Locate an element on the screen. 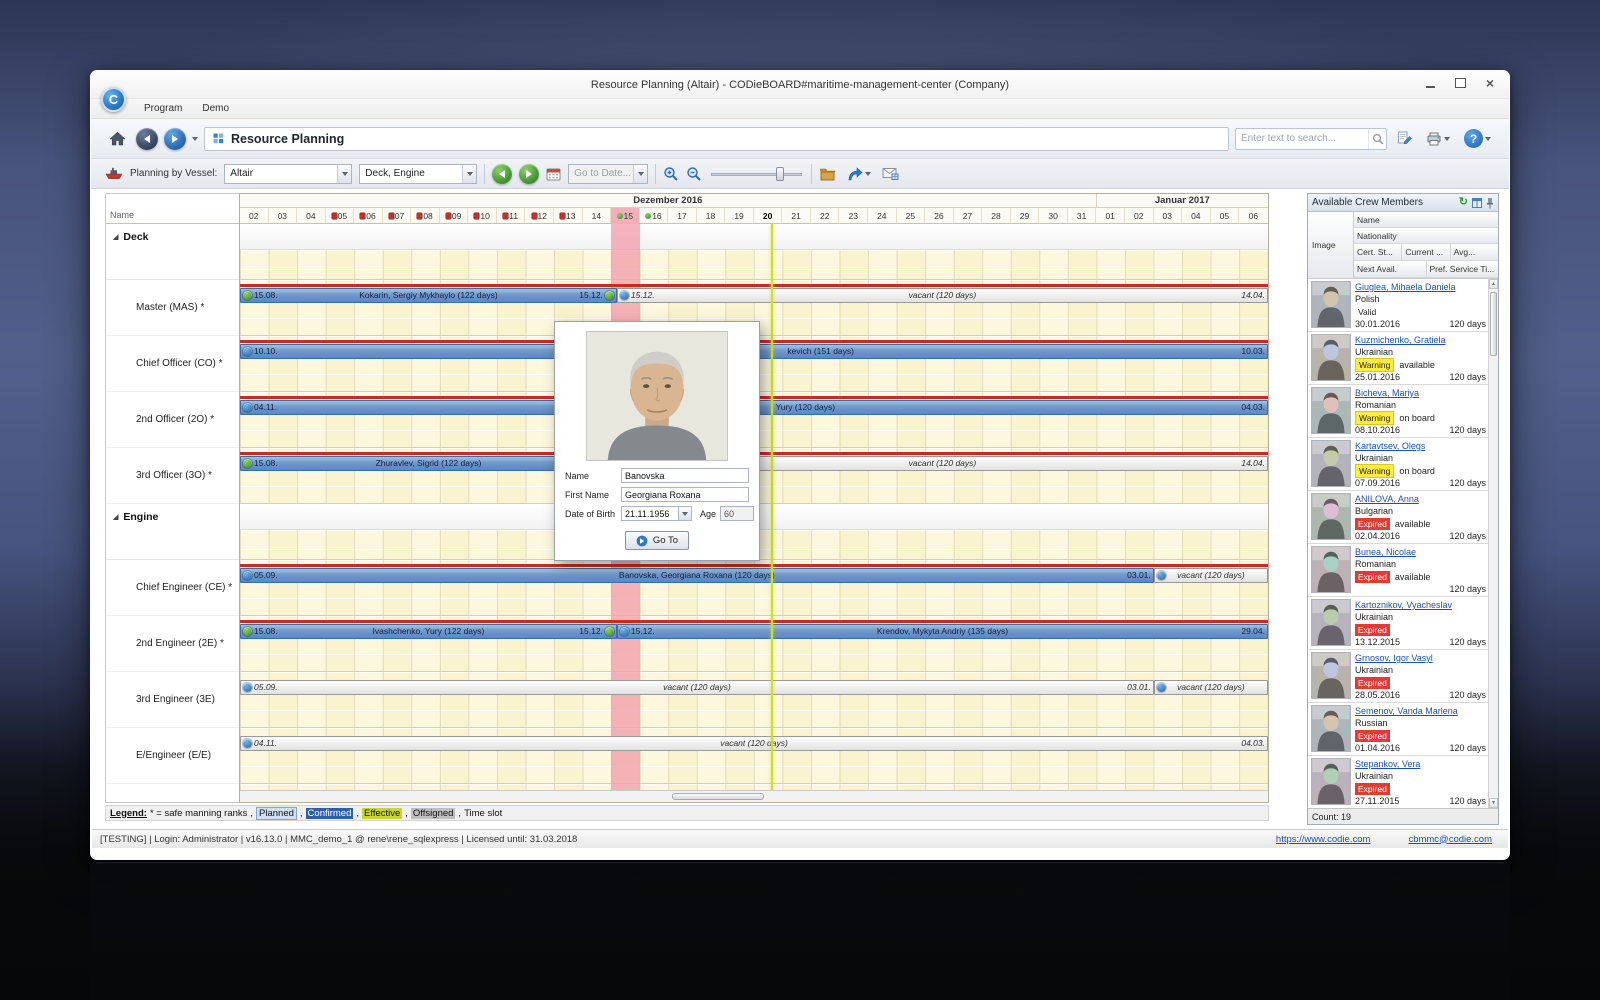  day-header-cell: 23 is located at coordinates (854, 215).